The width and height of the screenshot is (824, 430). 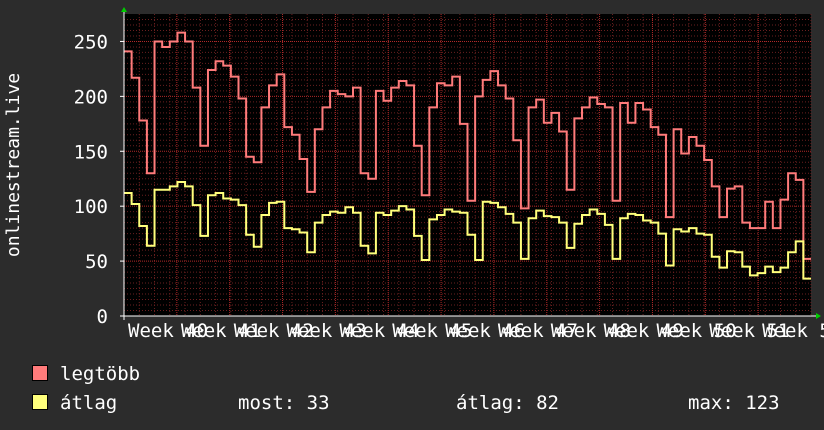 What do you see at coordinates (284, 403) in the screenshot?
I see `stat-current: most: 33` at bounding box center [284, 403].